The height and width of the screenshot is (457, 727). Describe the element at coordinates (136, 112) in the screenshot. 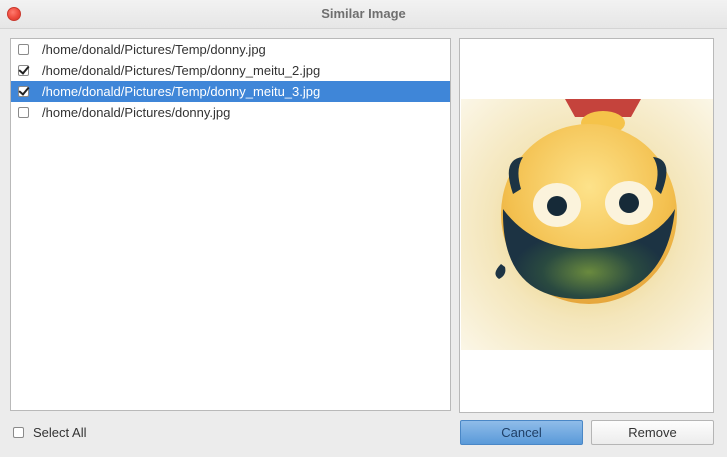

I see `file-path: /home/donald/Pictures/donny.jpg` at that location.